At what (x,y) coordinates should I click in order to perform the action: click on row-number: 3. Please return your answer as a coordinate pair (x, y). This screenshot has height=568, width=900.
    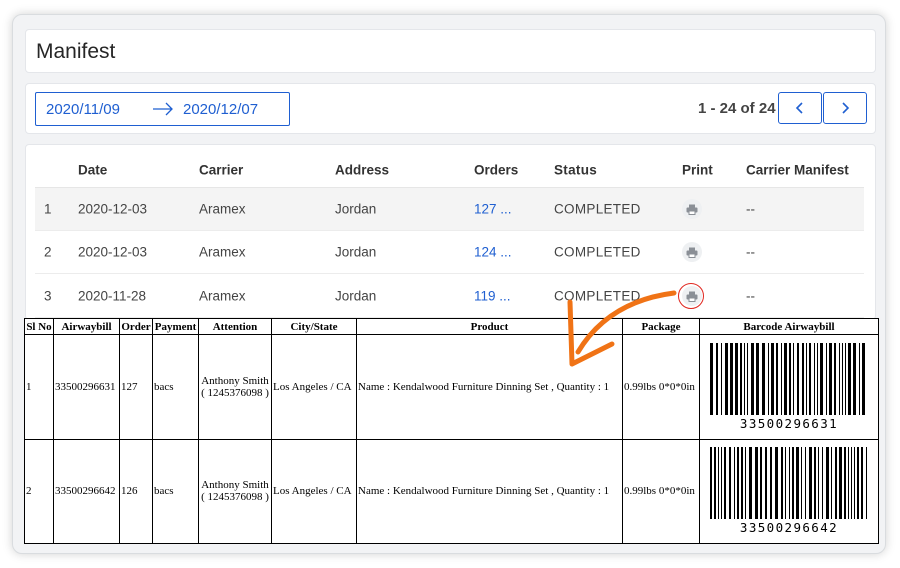
    Looking at the image, I should click on (48, 296).